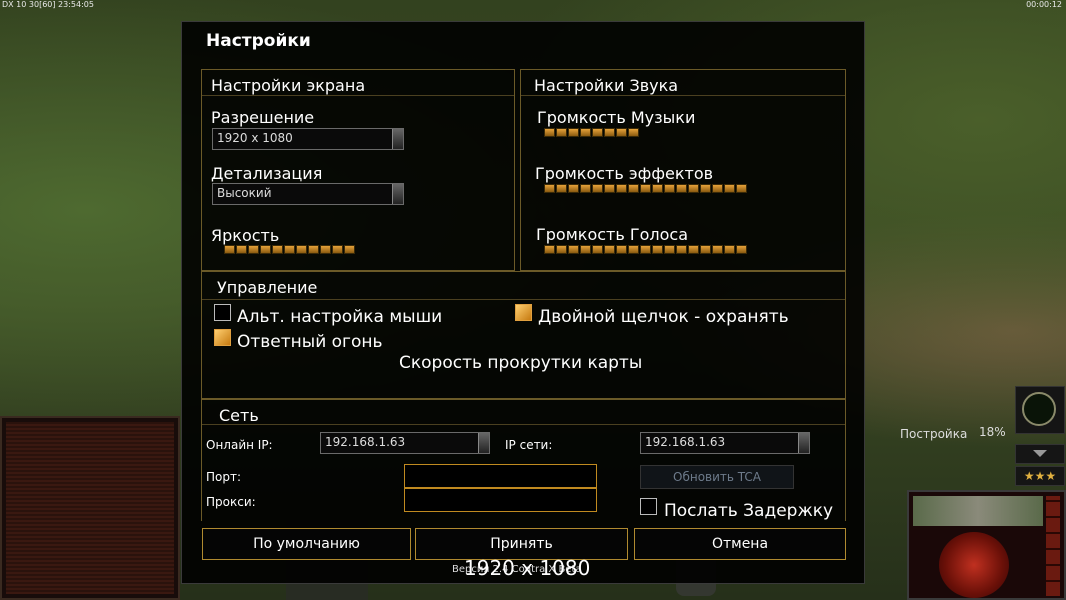  What do you see at coordinates (500, 500) in the screenshot?
I see `proxy-input` at bounding box center [500, 500].